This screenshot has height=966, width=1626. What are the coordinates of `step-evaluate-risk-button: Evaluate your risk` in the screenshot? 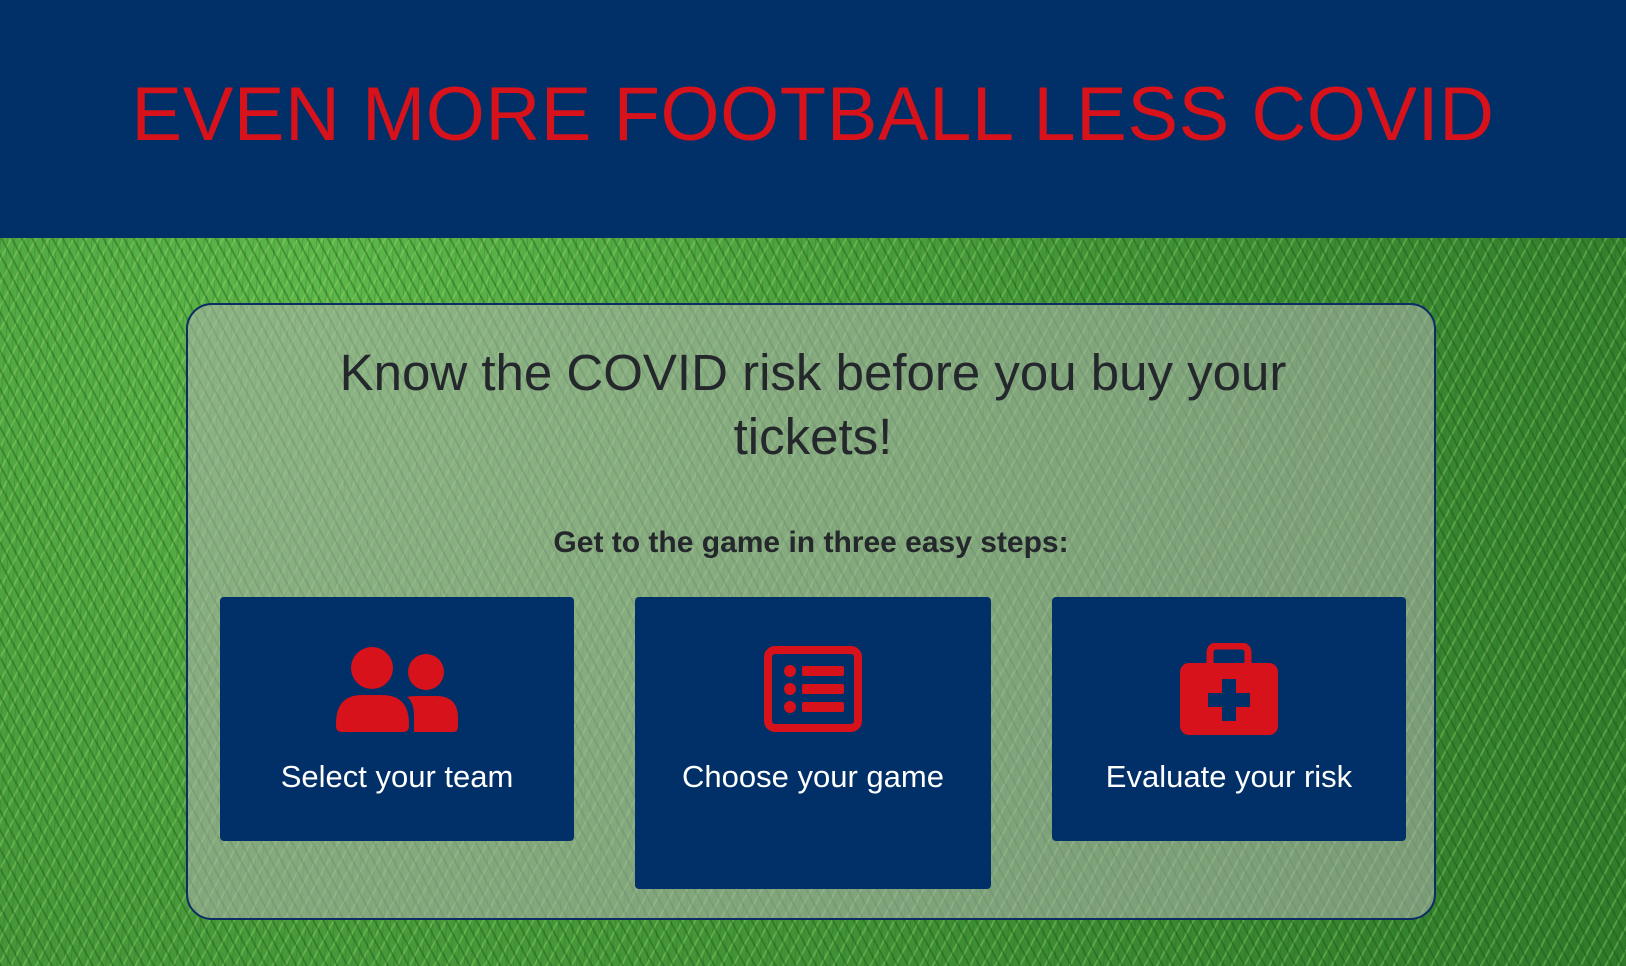 It's located at (1229, 719).